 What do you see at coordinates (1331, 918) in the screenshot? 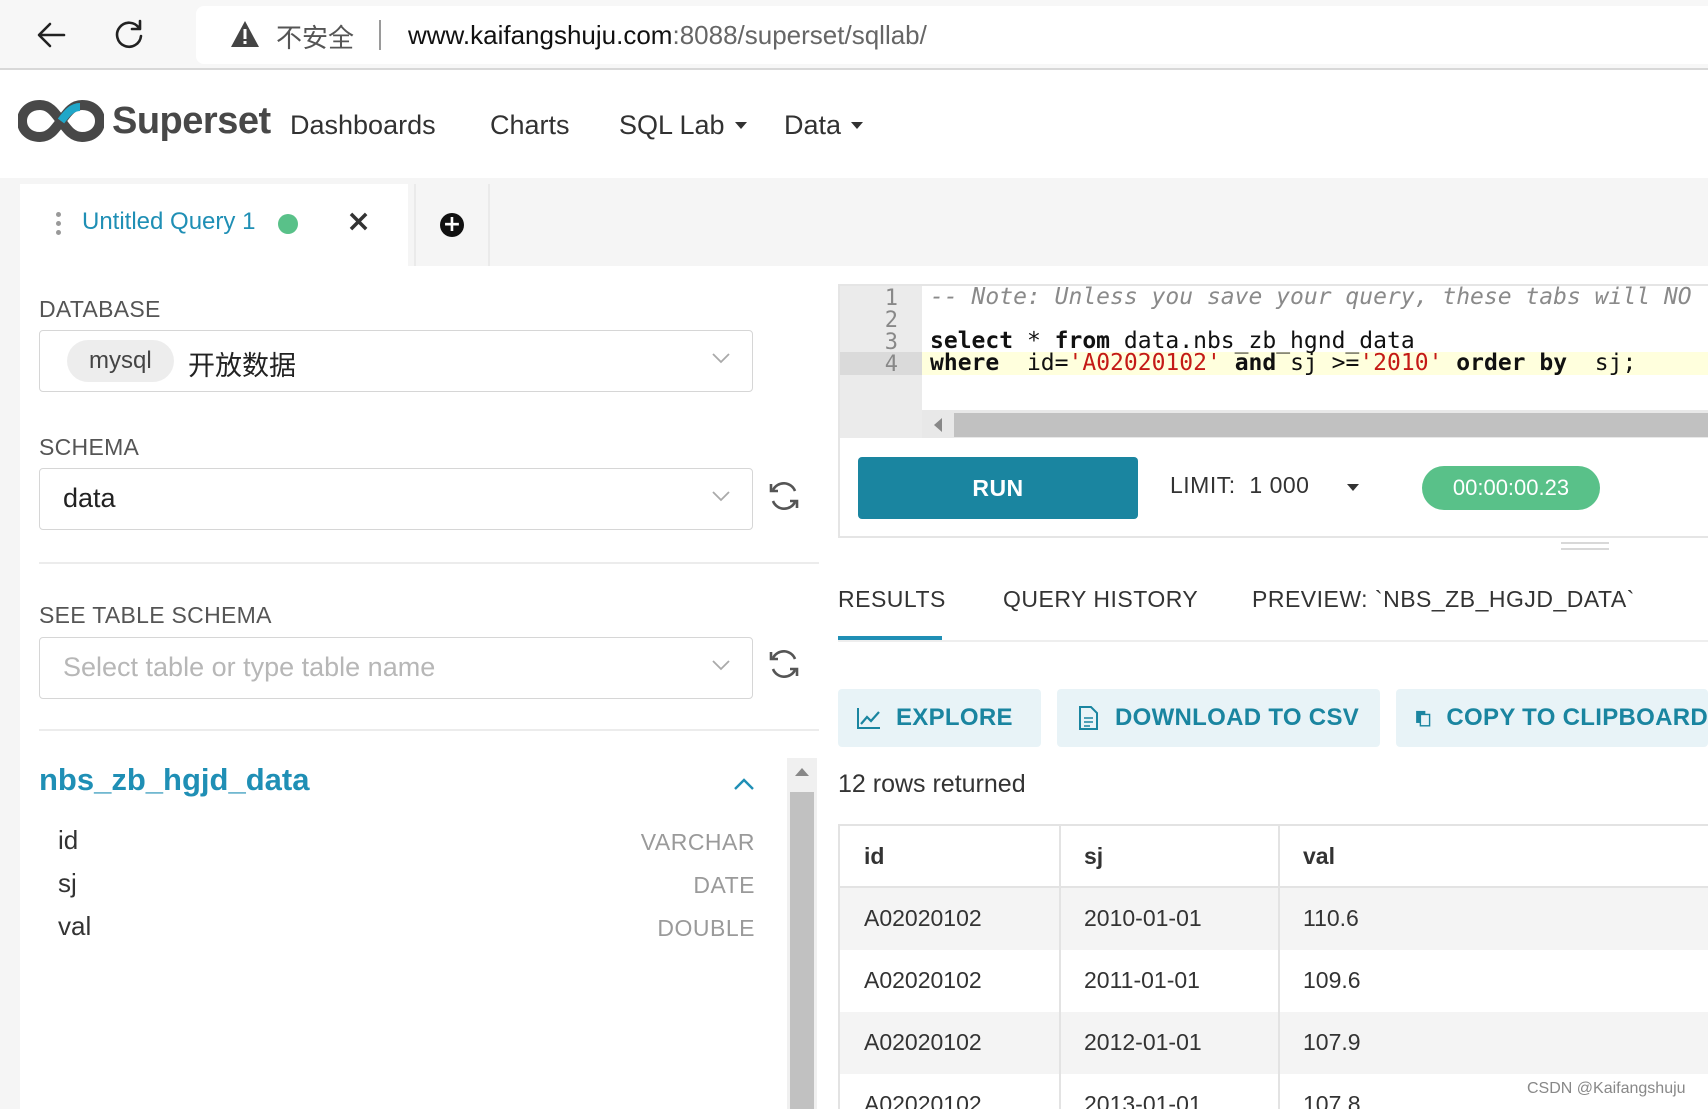
I see `table-cell: 110.6` at bounding box center [1331, 918].